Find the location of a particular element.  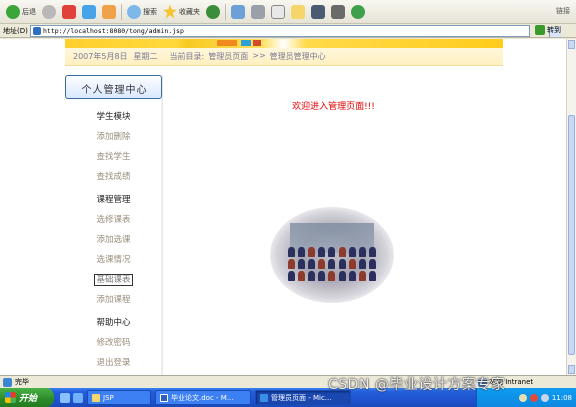

refresh-button is located at coordinates (89, 12).